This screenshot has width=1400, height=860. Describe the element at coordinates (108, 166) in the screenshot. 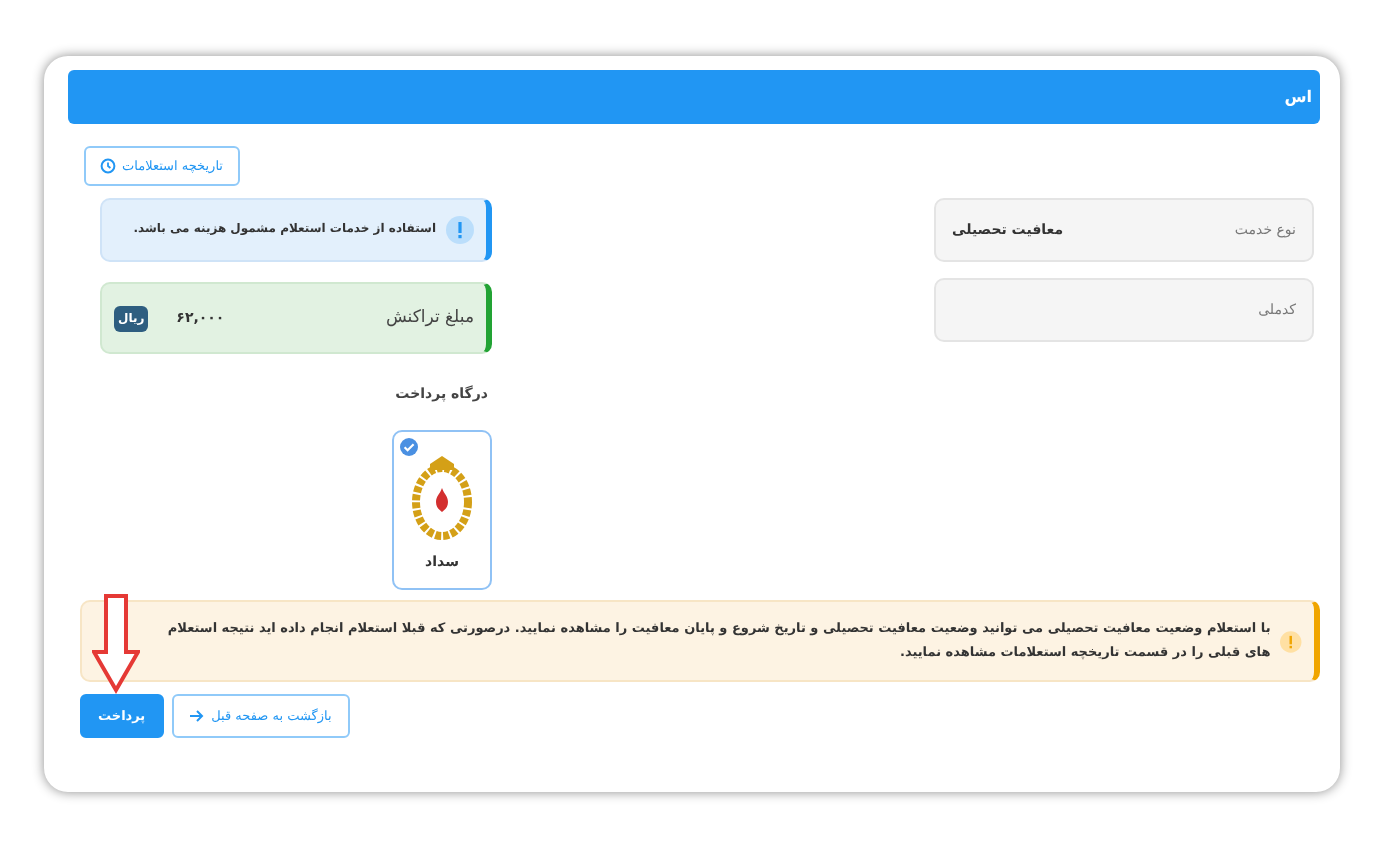

I see `history-icon` at that location.